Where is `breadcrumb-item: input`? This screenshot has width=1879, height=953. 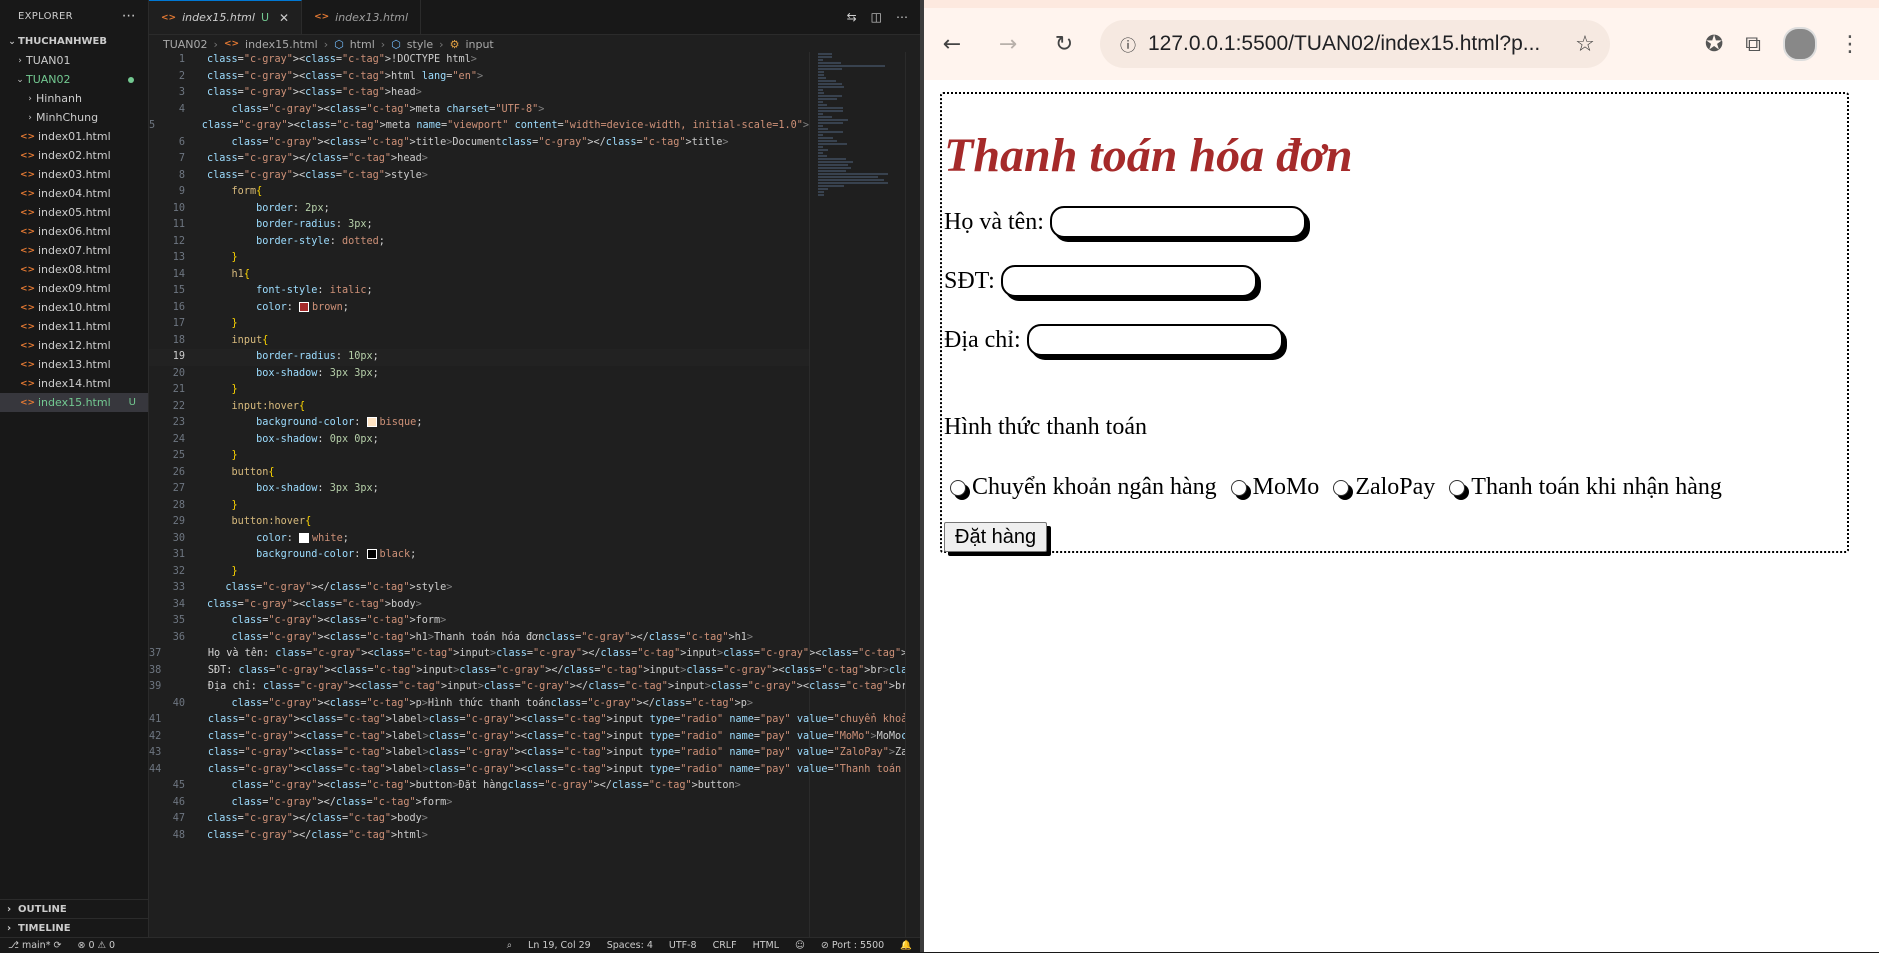
breadcrumb-item: input is located at coordinates (479, 44).